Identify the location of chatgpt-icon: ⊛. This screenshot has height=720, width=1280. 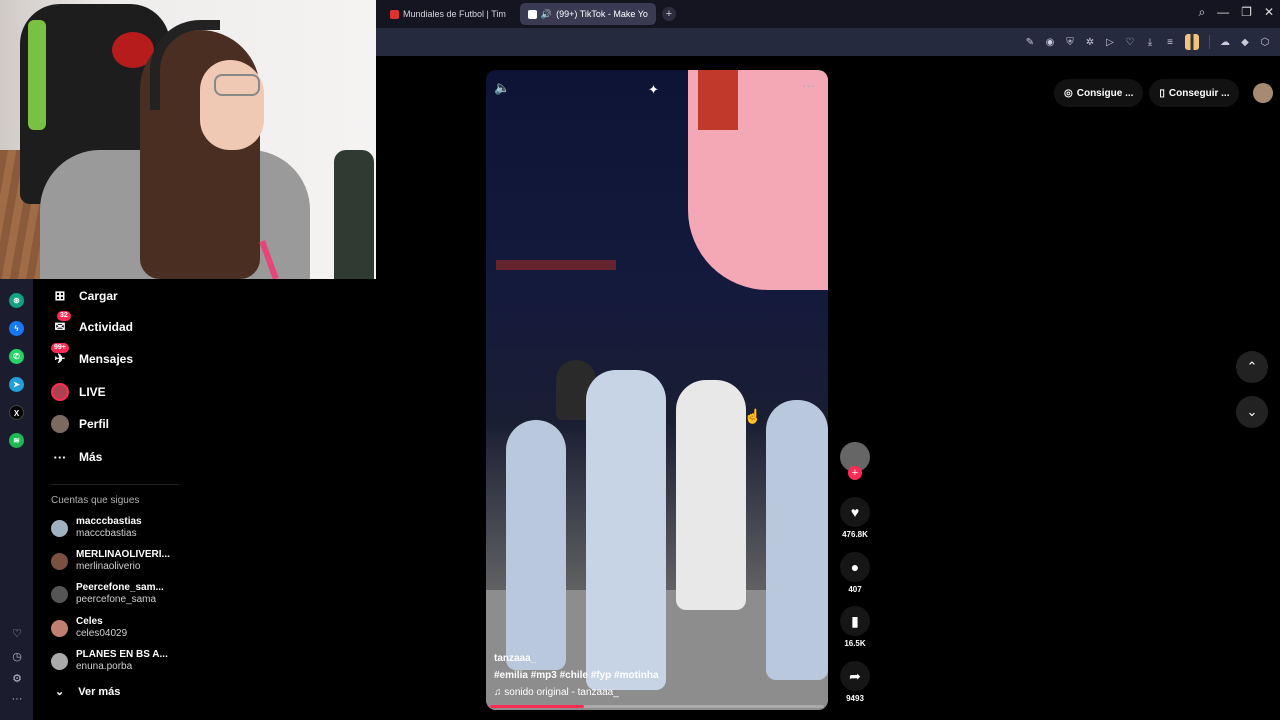
(16, 300).